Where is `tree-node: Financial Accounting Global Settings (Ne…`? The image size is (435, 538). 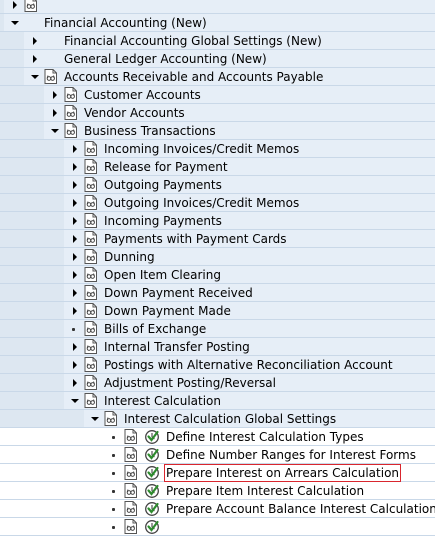
tree-node: Financial Accounting Global Settings (Ne… is located at coordinates (217, 41).